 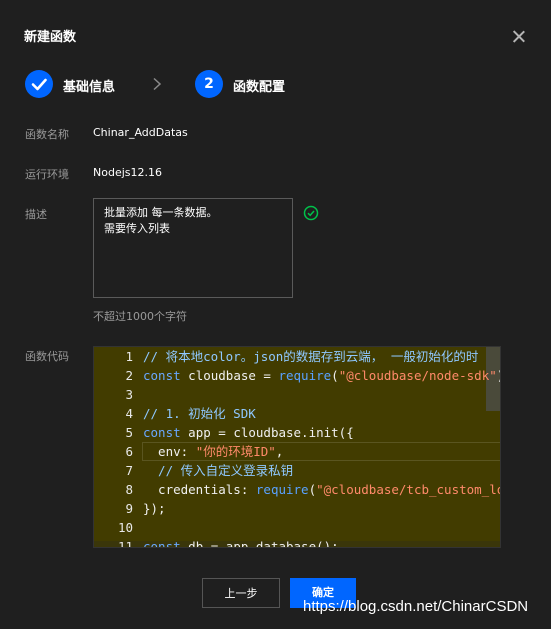 I want to click on code-line: 10, so click(x=297, y=527).